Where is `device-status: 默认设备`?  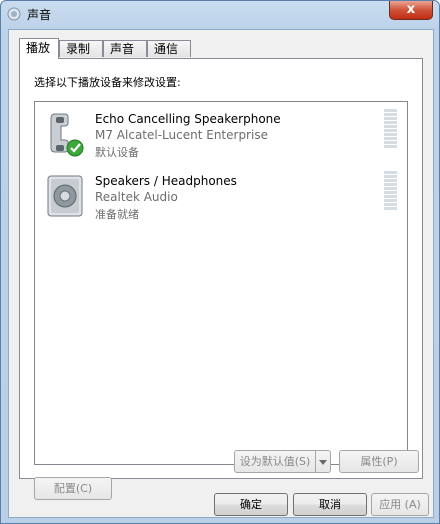 device-status: 默认设备 is located at coordinates (117, 152).